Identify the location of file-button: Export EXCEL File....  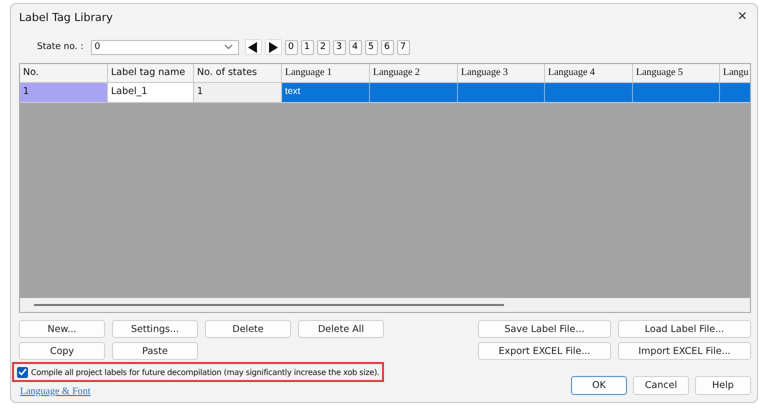
(544, 351).